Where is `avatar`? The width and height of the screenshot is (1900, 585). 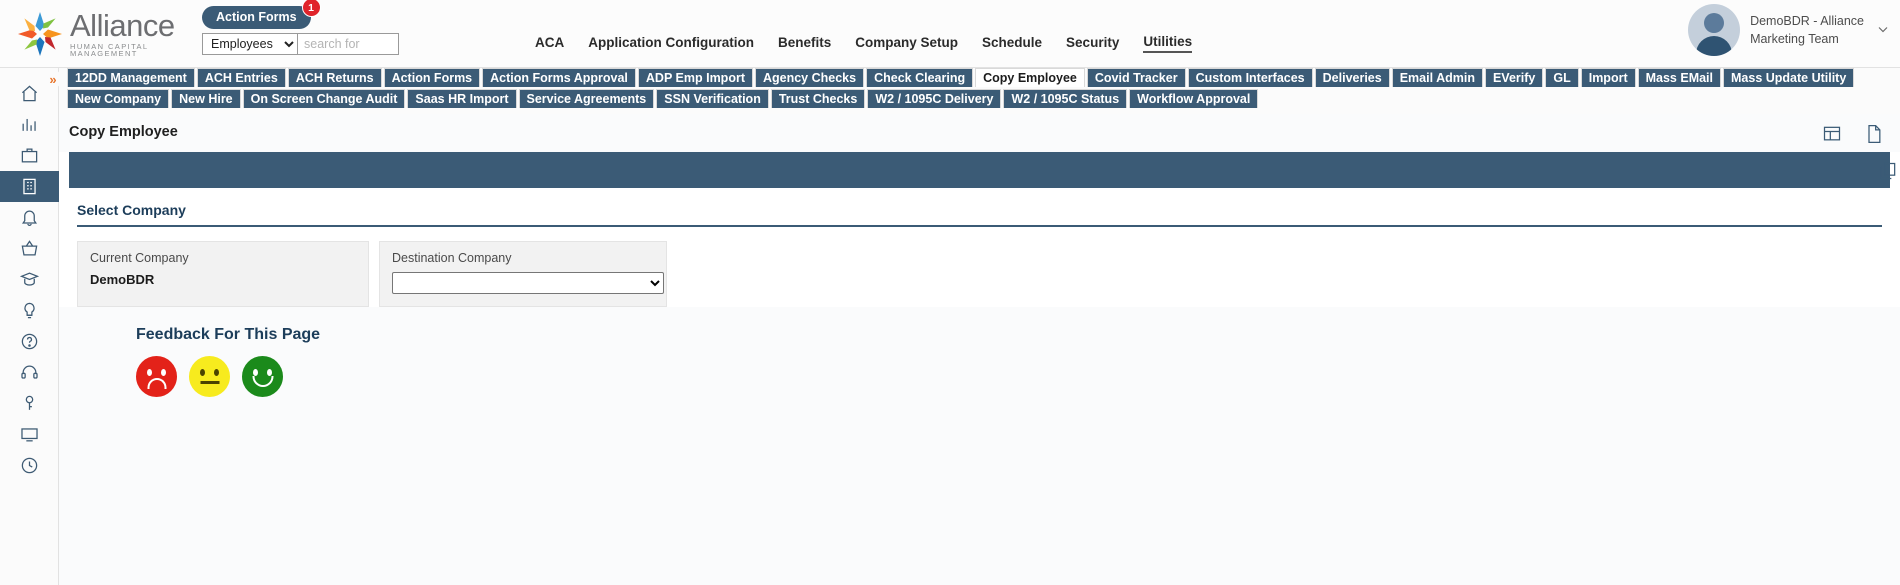 avatar is located at coordinates (1714, 30).